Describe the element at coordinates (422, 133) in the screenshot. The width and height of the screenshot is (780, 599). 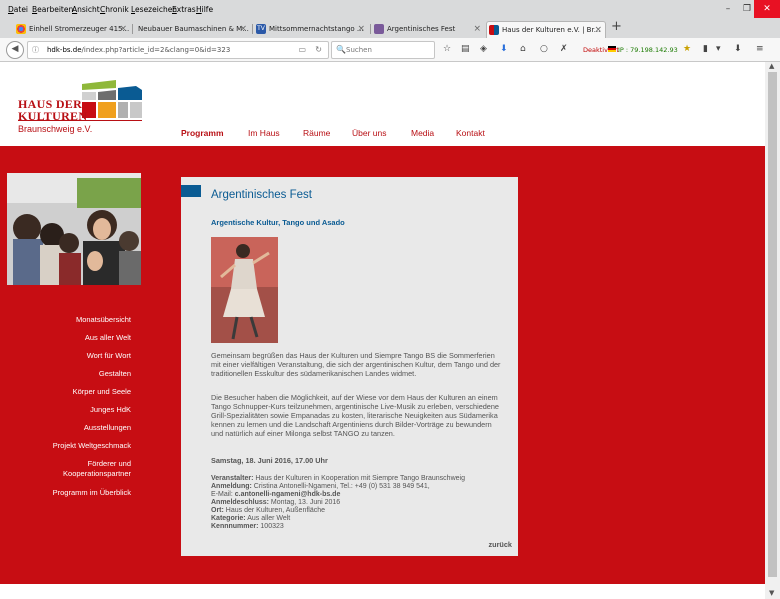
I see `nav-media: Media` at that location.